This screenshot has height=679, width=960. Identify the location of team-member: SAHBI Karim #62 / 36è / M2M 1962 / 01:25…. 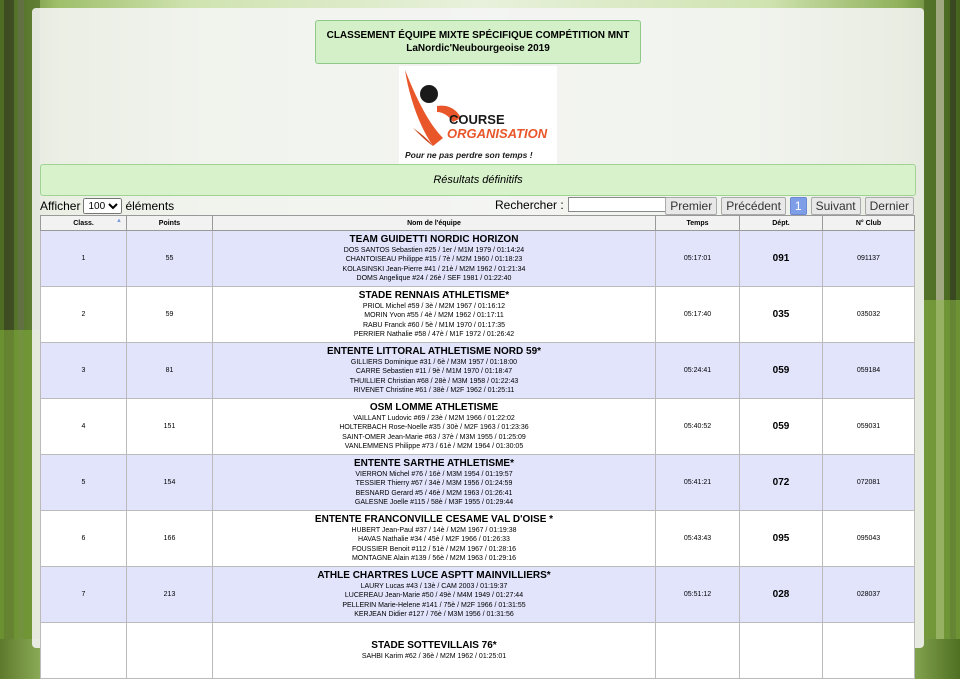
(434, 656).